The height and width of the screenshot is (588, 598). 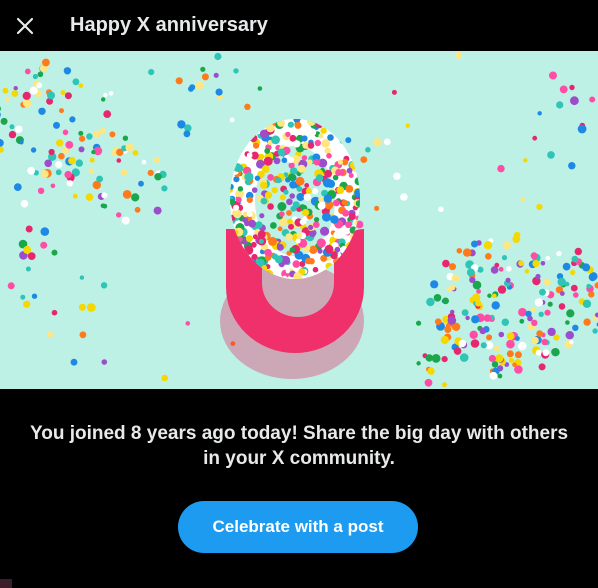 What do you see at coordinates (6, 583) in the screenshot?
I see `avatar-peek` at bounding box center [6, 583].